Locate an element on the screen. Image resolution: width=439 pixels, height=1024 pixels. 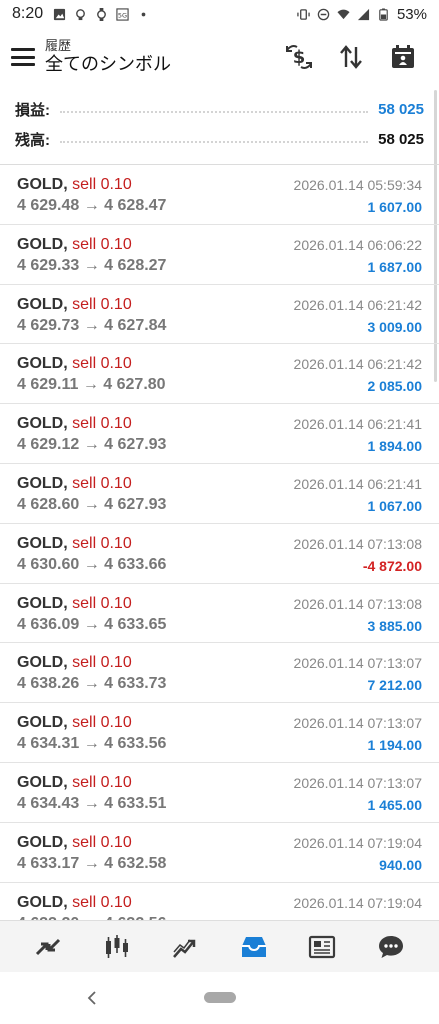
chart-icon is located at coordinates (116, 946).